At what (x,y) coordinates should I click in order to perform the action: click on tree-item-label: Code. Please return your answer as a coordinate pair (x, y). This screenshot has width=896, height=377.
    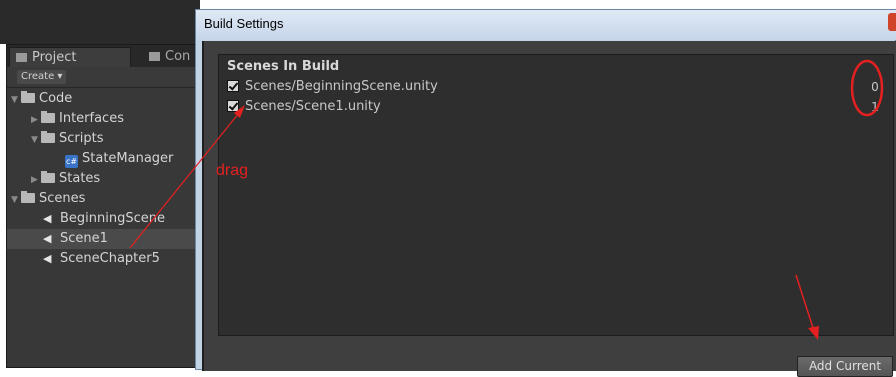
    Looking at the image, I should click on (56, 98).